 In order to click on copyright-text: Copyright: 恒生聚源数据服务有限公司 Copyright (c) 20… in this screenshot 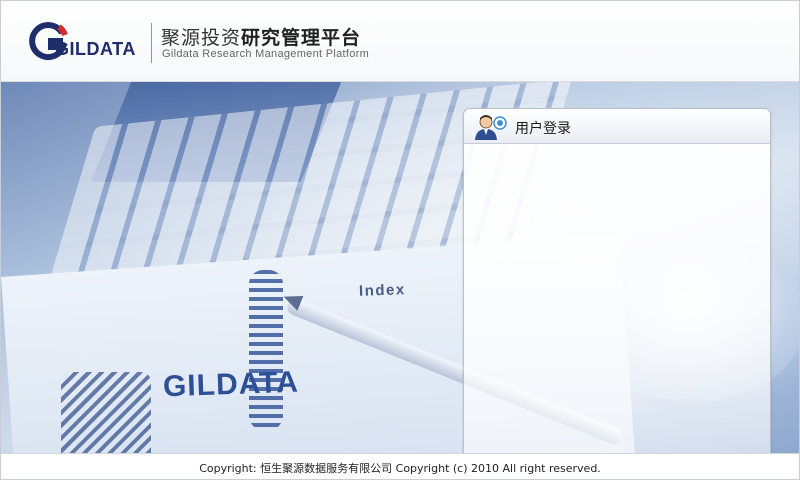, I will do `click(400, 468)`.